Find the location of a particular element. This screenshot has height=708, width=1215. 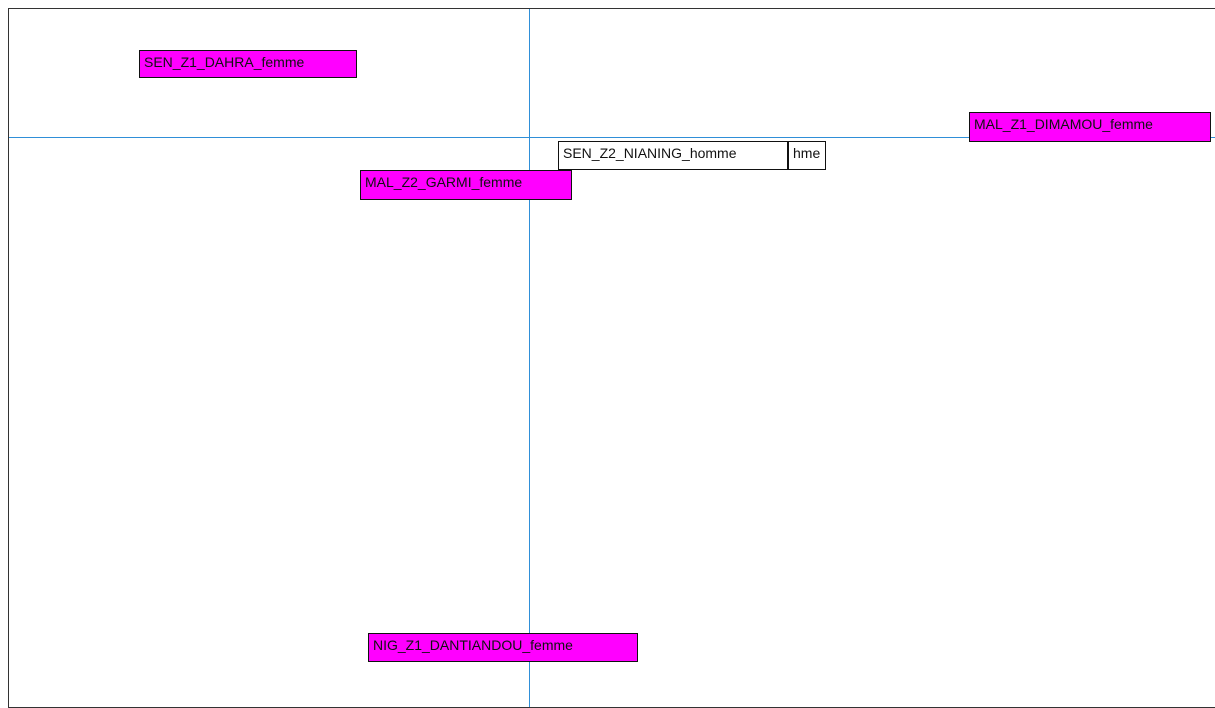

axis-vertical is located at coordinates (529, 358).